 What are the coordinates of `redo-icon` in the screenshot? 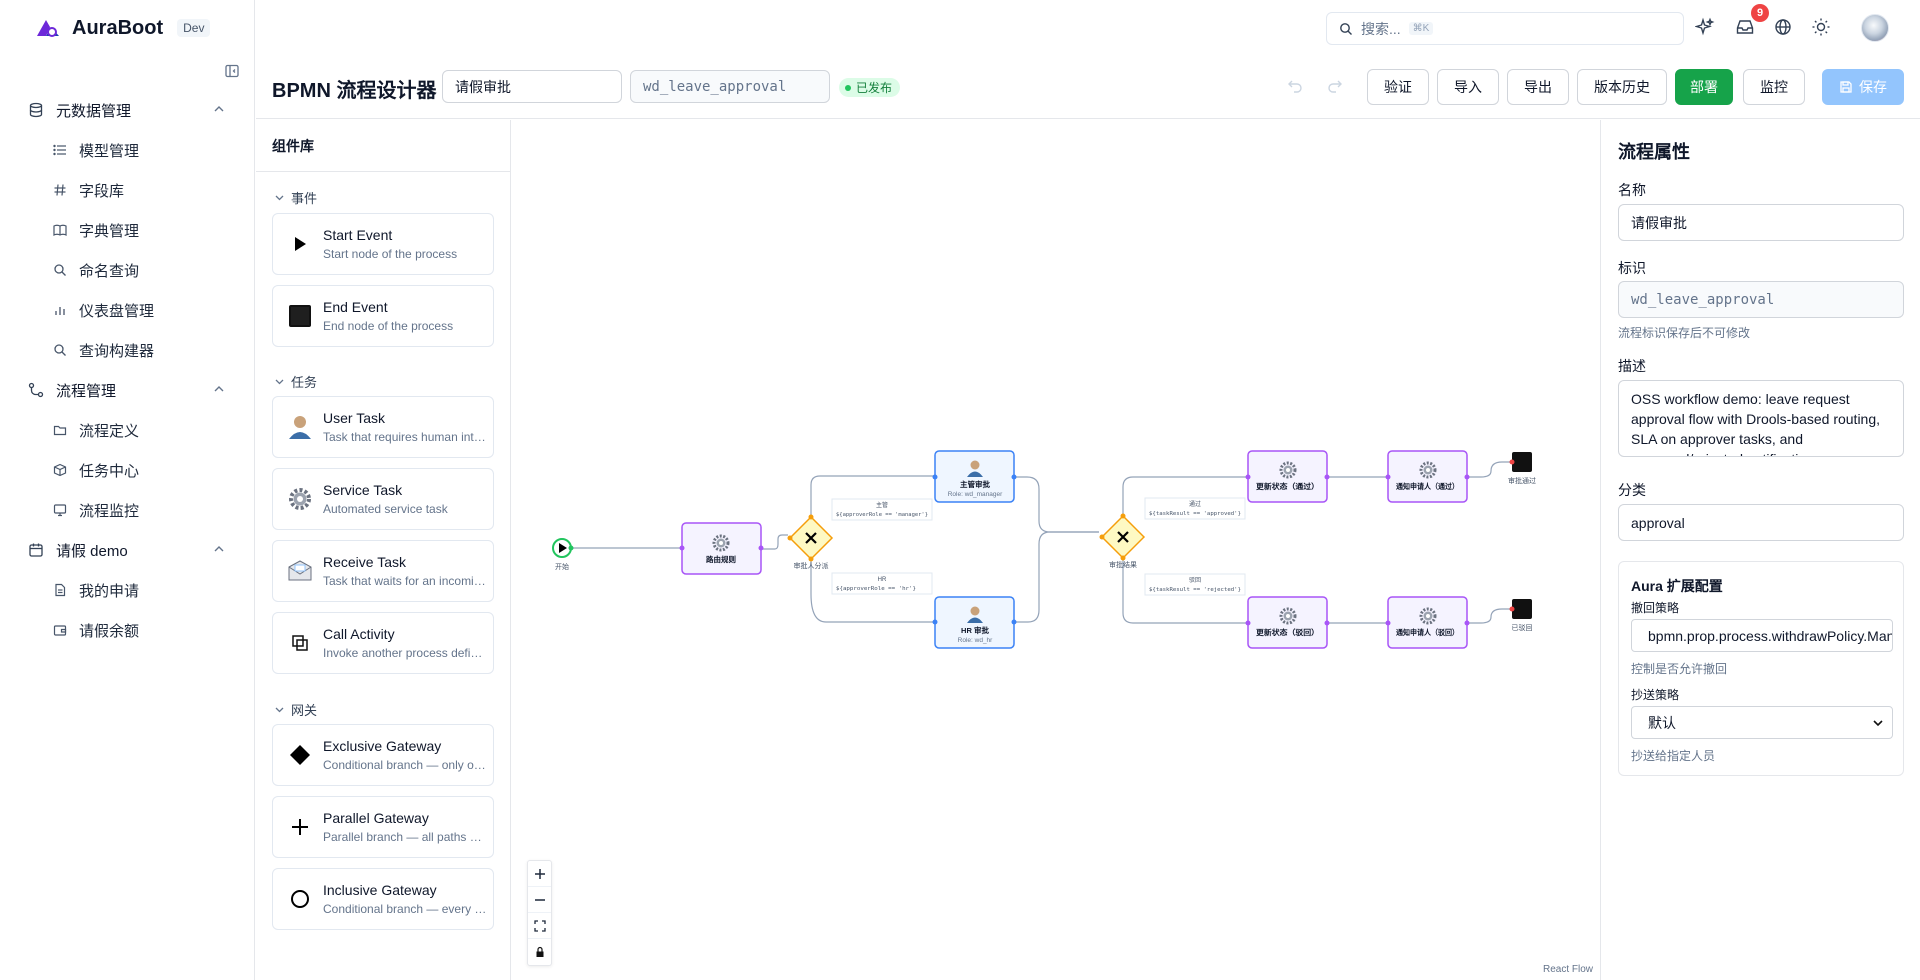 It's located at (1335, 86).